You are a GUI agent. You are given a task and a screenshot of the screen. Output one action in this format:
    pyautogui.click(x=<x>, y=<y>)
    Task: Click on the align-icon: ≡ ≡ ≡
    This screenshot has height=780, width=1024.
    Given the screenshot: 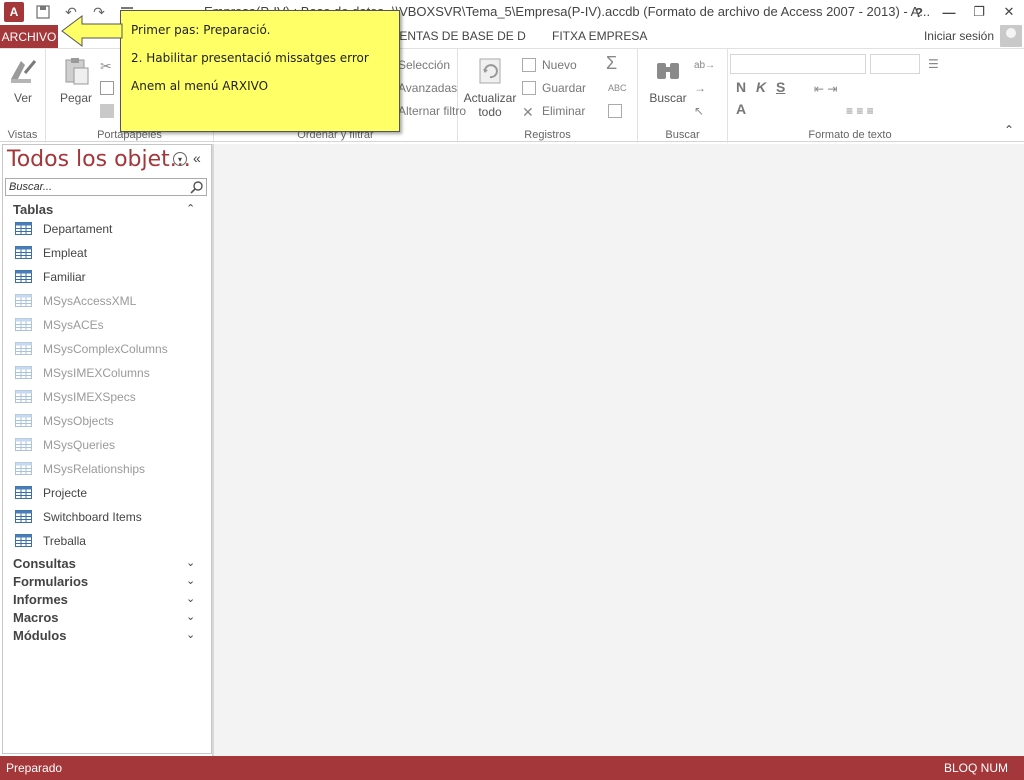 What is the action you would take?
    pyautogui.click(x=860, y=111)
    